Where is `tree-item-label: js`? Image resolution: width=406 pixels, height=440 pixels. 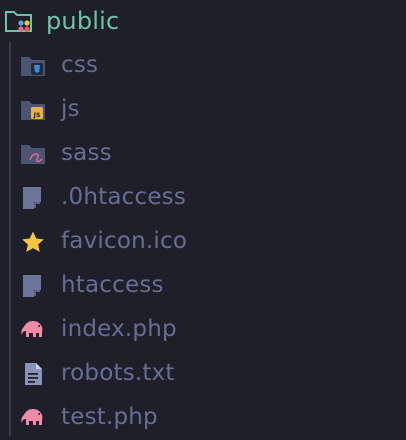
tree-item-label: js is located at coordinates (70, 109).